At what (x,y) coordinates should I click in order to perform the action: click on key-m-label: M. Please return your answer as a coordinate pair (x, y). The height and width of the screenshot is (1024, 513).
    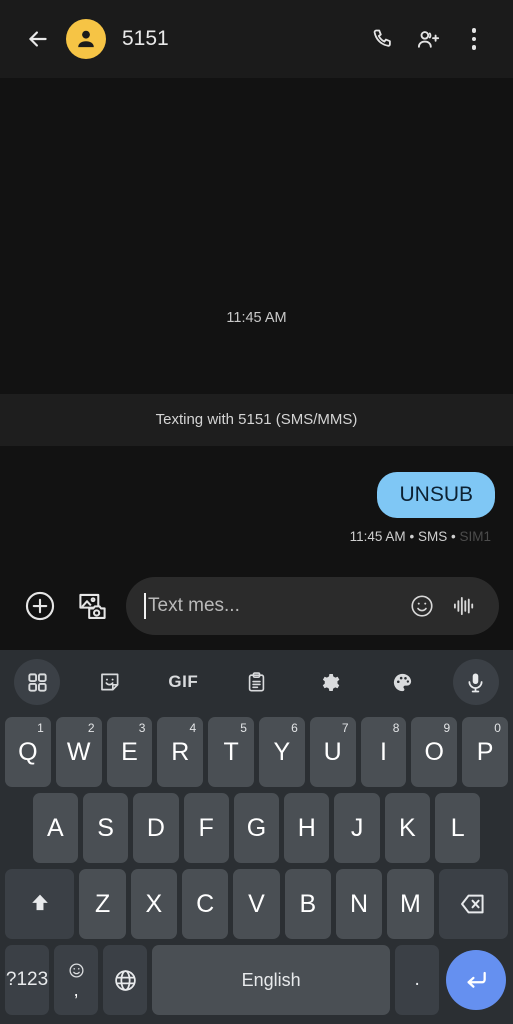
    Looking at the image, I should click on (410, 903).